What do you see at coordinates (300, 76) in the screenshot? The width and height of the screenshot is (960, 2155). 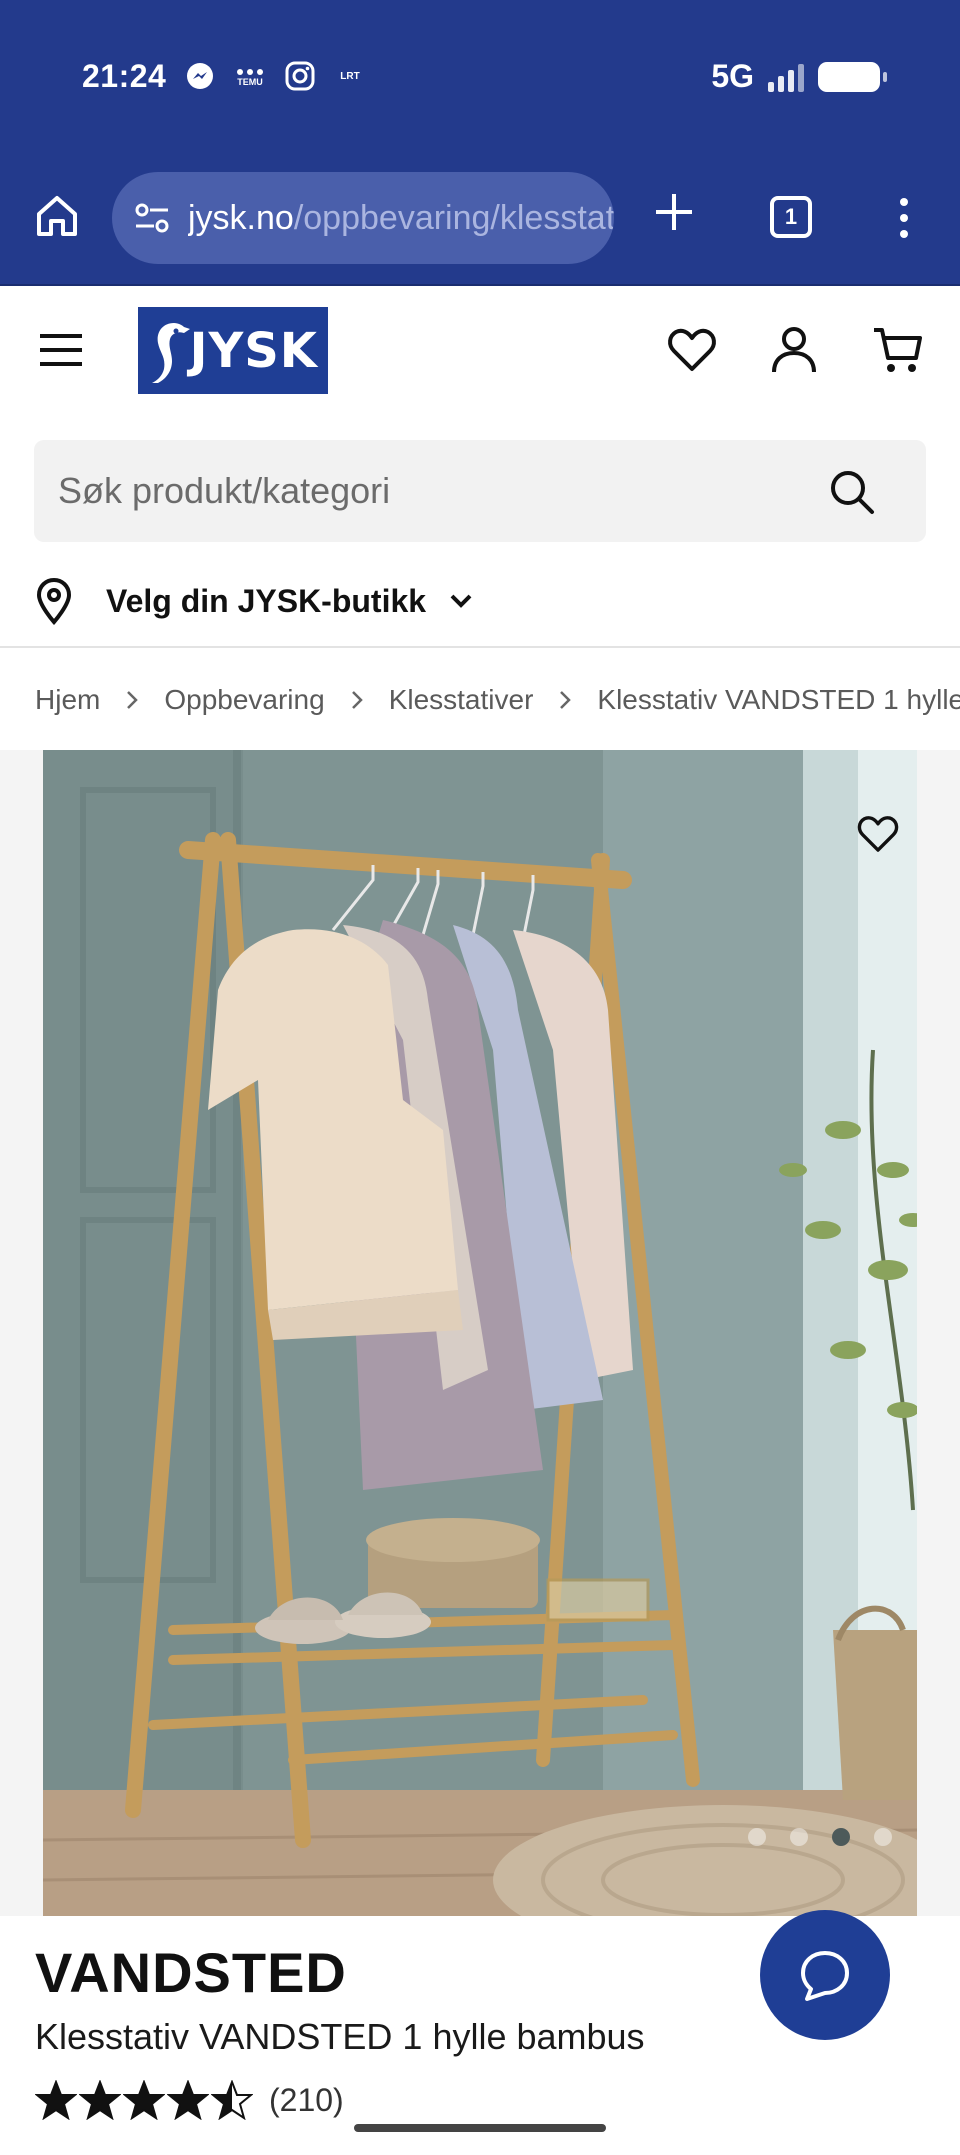 I see `instagram-icon` at bounding box center [300, 76].